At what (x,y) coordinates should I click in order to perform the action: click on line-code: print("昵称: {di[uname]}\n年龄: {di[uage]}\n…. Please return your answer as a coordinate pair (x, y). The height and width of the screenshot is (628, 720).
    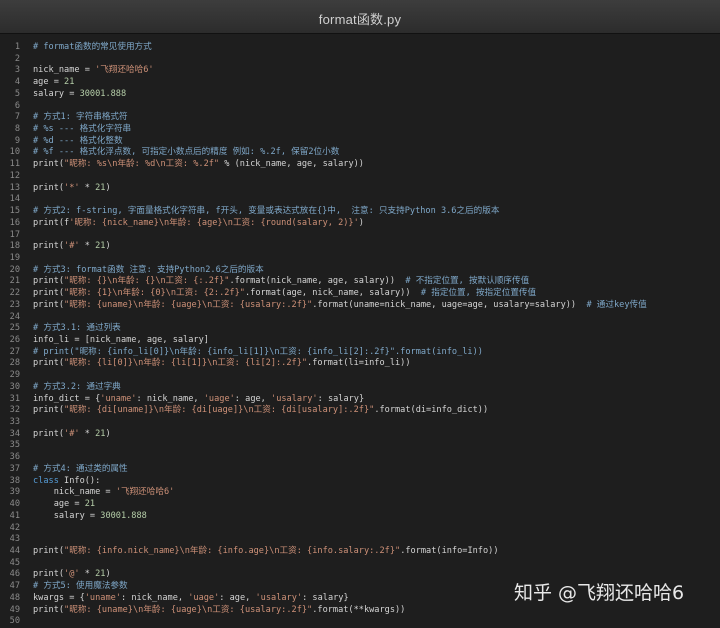
    Looking at the image, I should click on (260, 411).